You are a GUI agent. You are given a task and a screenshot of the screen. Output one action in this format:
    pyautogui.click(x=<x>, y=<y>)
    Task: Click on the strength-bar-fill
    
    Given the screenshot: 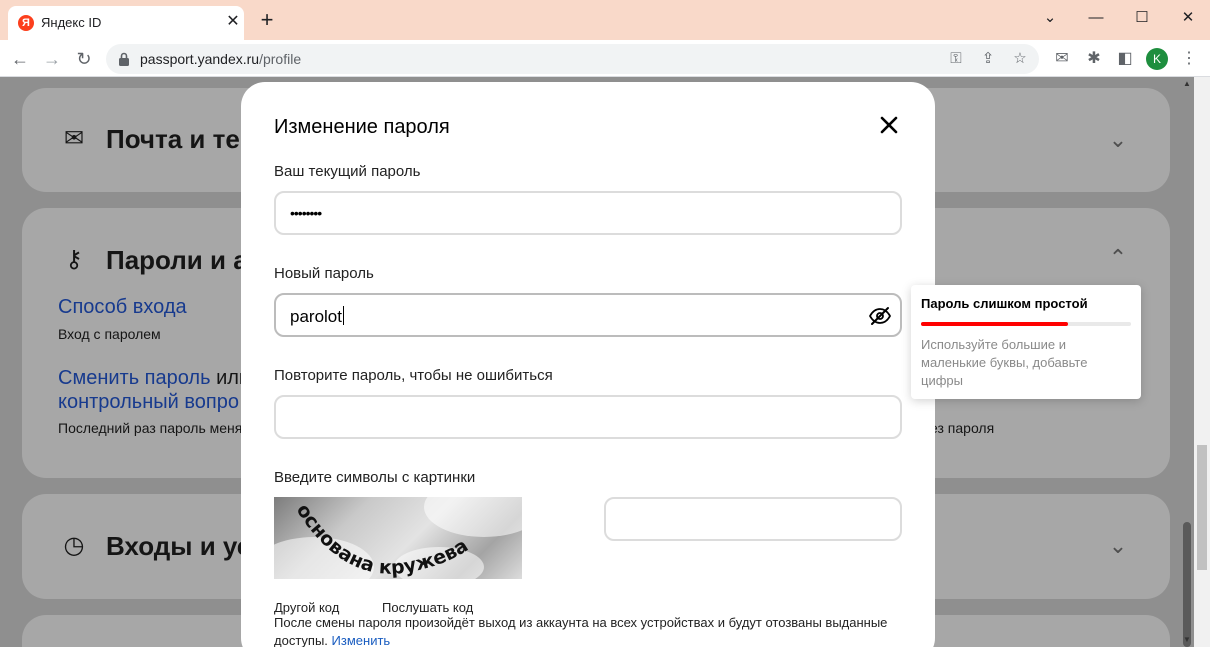 What is the action you would take?
    pyautogui.click(x=994, y=324)
    